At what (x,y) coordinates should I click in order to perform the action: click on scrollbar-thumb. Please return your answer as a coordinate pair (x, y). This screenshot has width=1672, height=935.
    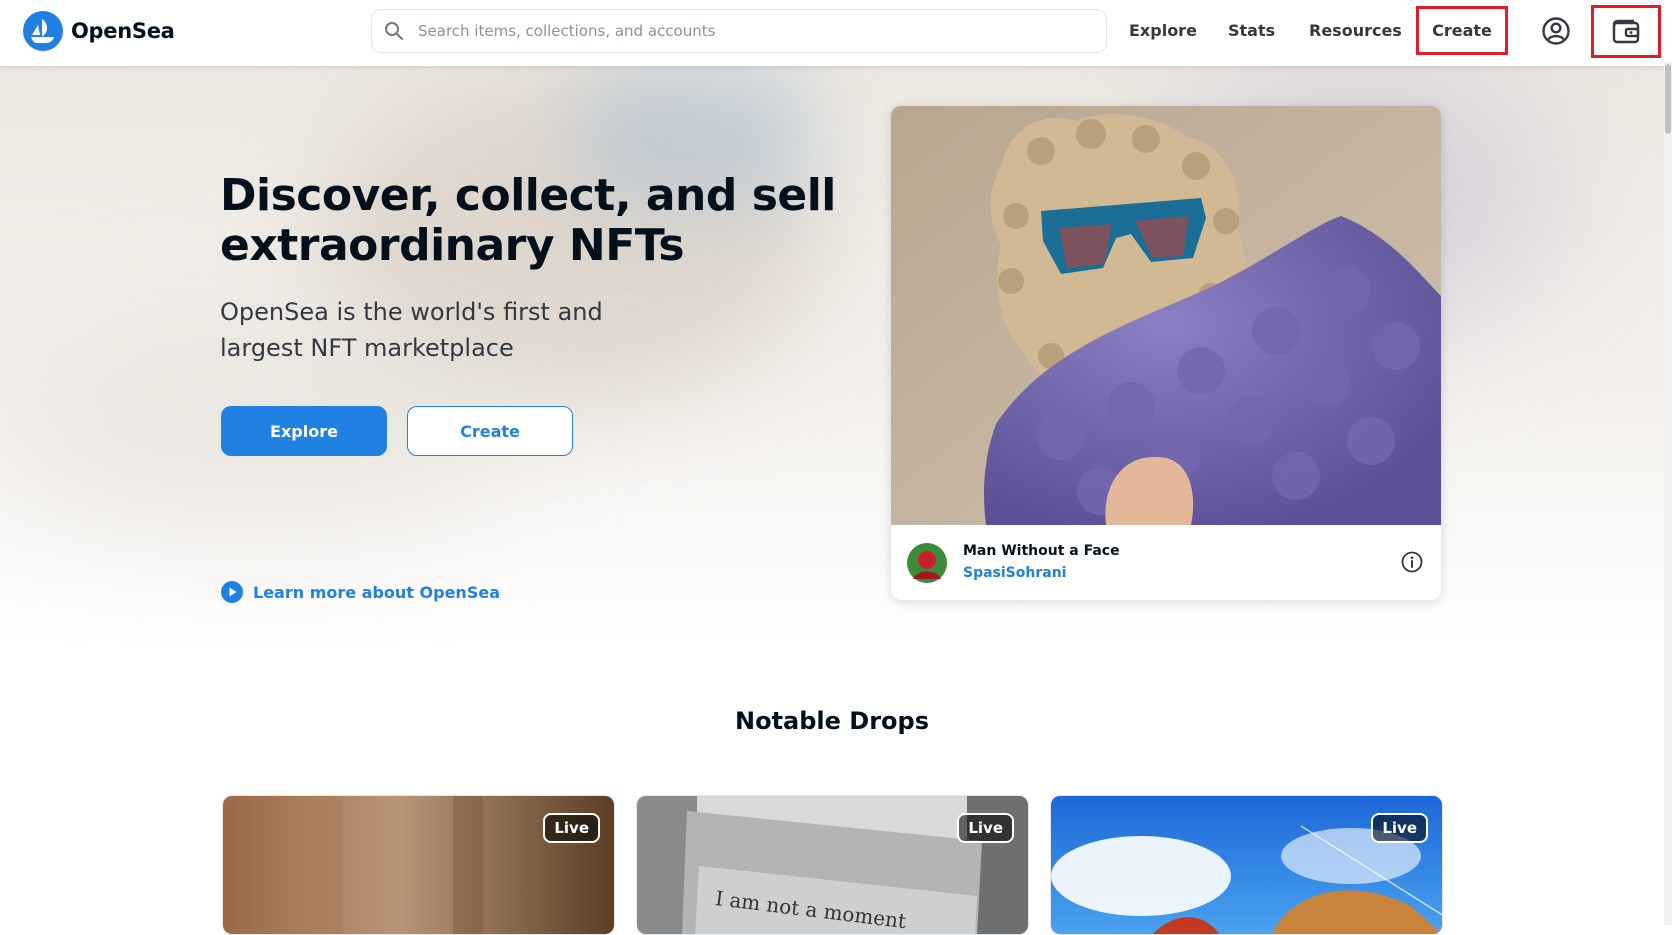
    Looking at the image, I should click on (1668, 99).